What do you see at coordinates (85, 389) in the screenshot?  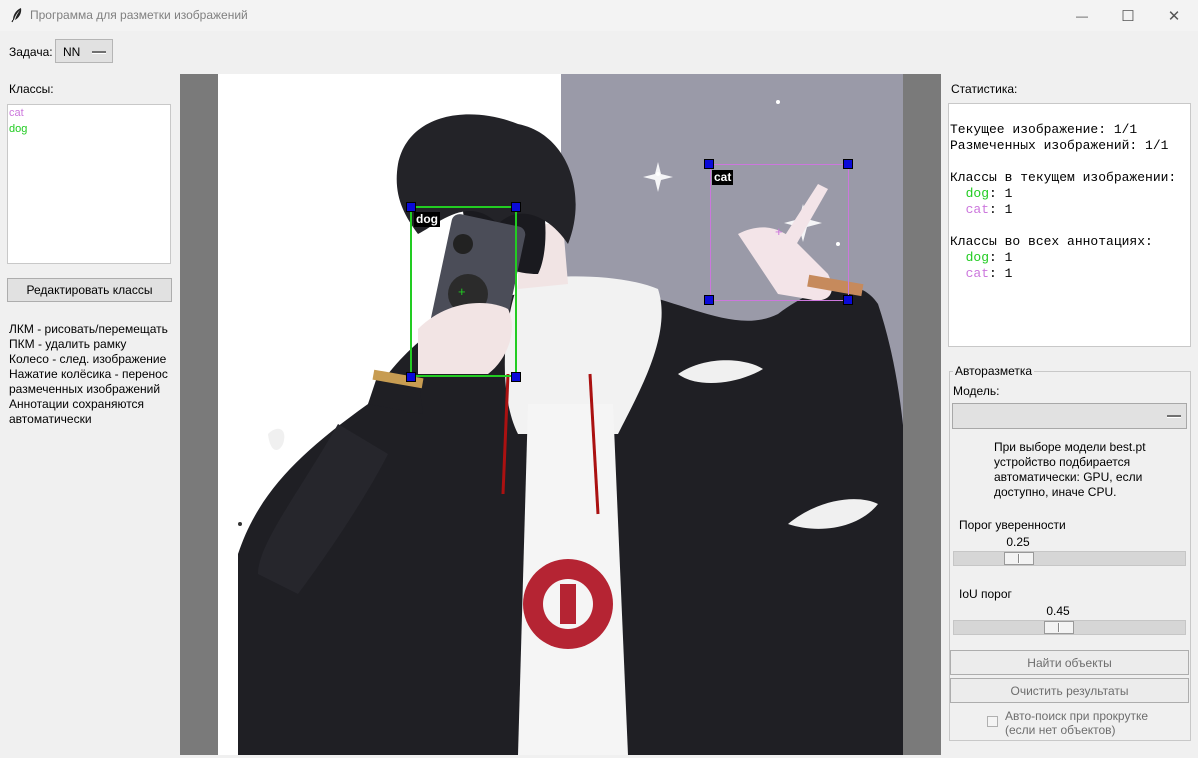 I see `help-line: размеченных изображений` at bounding box center [85, 389].